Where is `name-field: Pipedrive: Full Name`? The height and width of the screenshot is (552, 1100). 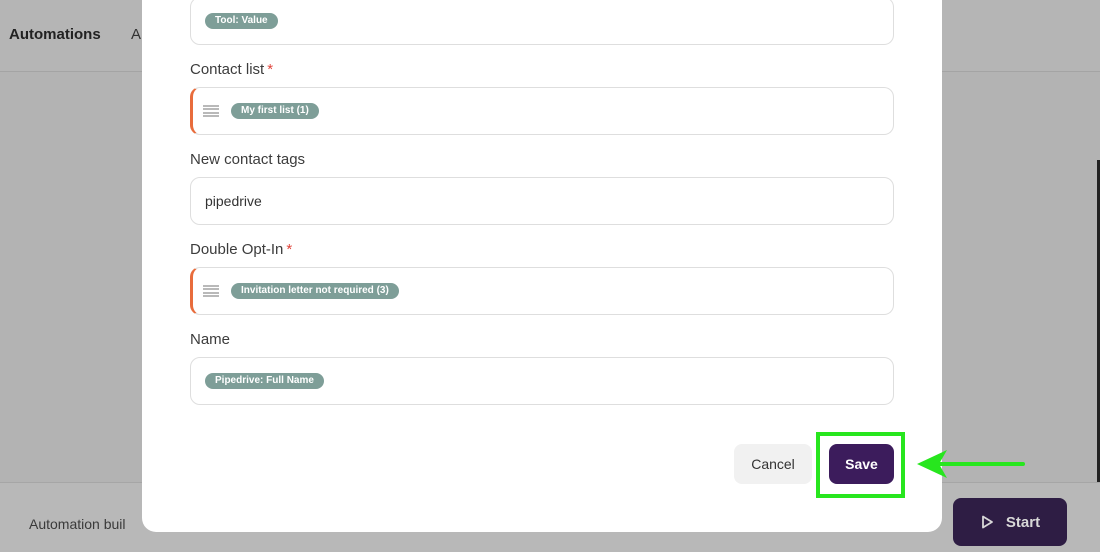
name-field: Pipedrive: Full Name is located at coordinates (542, 381).